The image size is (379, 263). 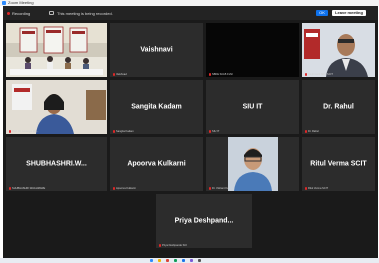 I want to click on notice-icon, so click(x=51, y=13).